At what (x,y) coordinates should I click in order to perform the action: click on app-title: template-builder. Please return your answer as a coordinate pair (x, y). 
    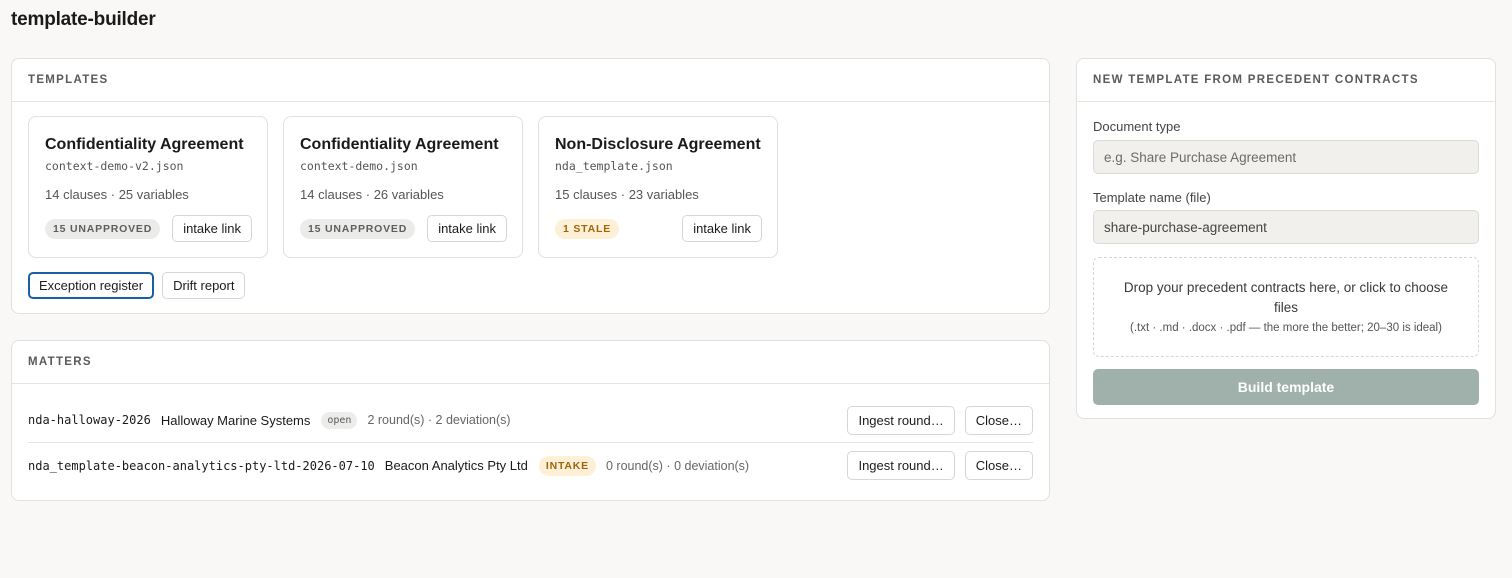
    Looking at the image, I should click on (83, 19).